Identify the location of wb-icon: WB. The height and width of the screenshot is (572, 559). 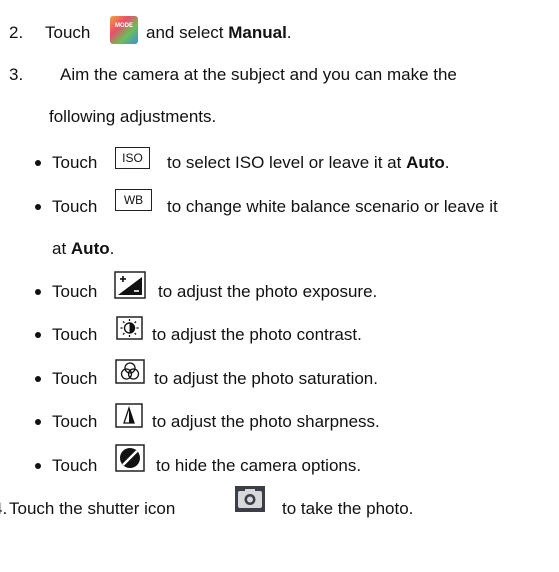
(133, 200).